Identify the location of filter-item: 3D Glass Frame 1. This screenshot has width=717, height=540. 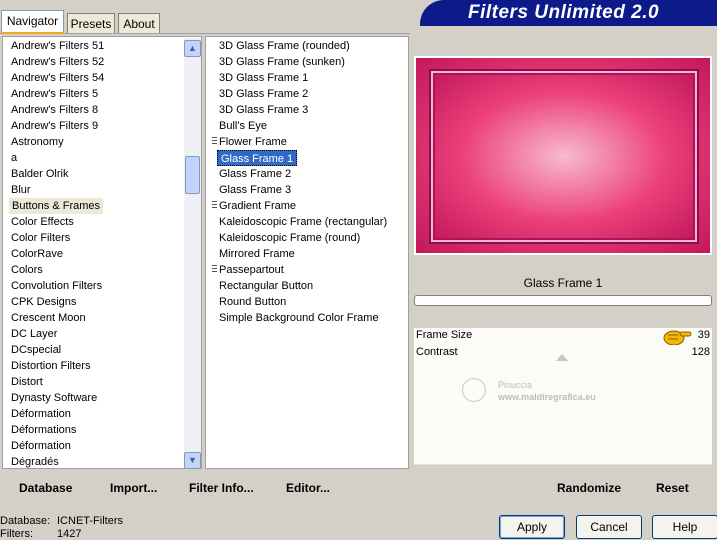
(263, 78).